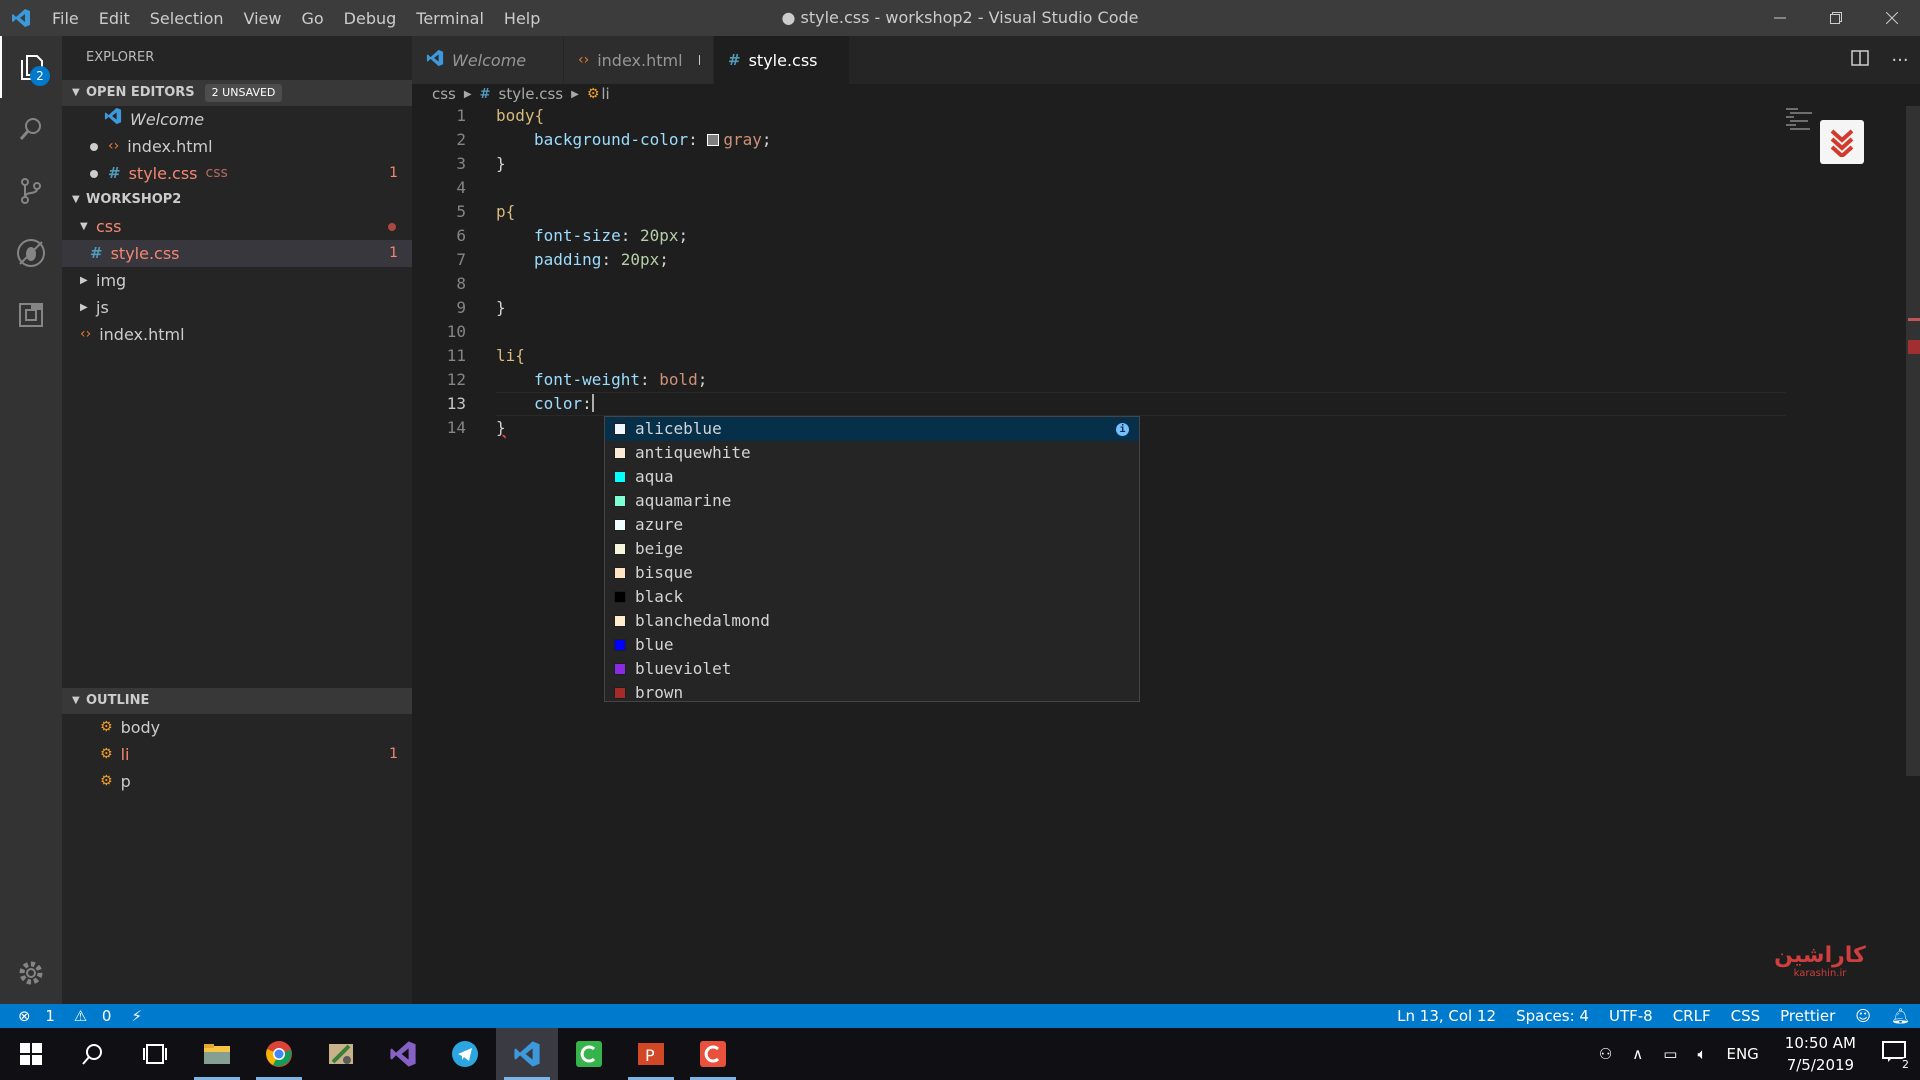 This screenshot has height=1080, width=1920. What do you see at coordinates (217, 1054) in the screenshot?
I see `file-explorer-icon` at bounding box center [217, 1054].